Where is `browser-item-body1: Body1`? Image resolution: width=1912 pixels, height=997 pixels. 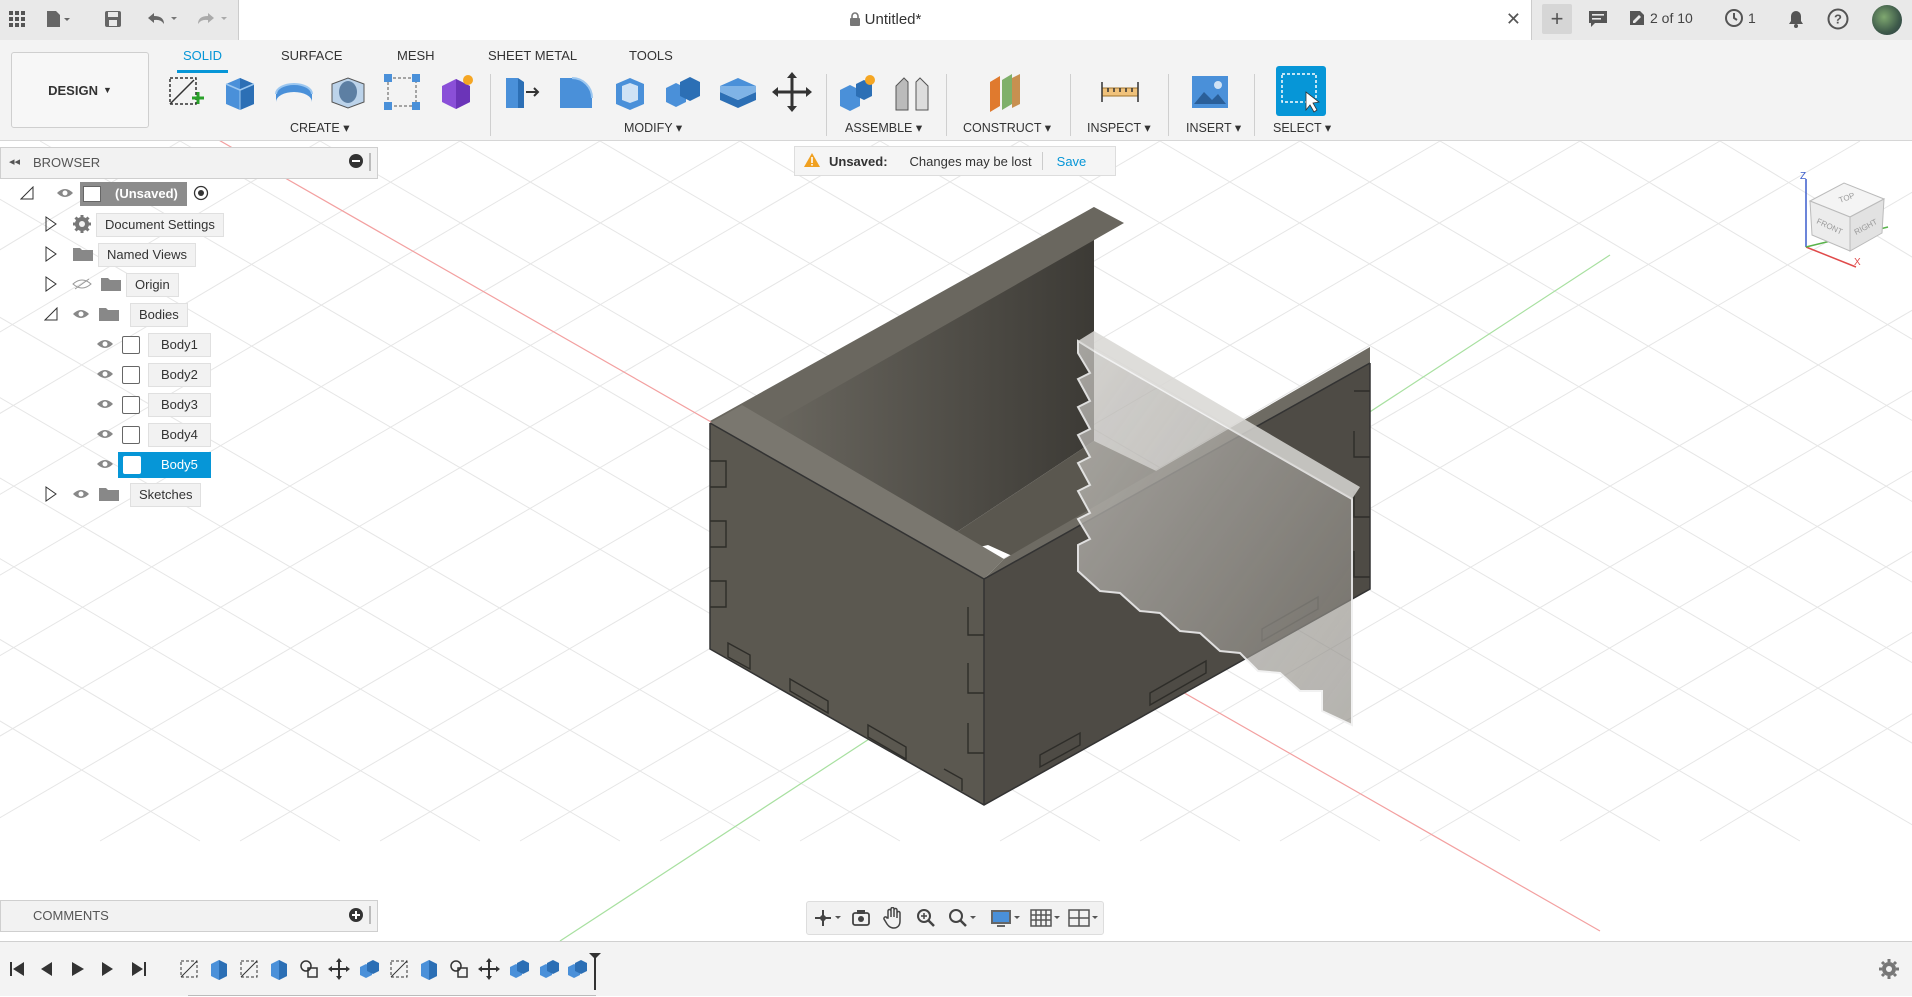 browser-item-body1: Body1 is located at coordinates (153, 345).